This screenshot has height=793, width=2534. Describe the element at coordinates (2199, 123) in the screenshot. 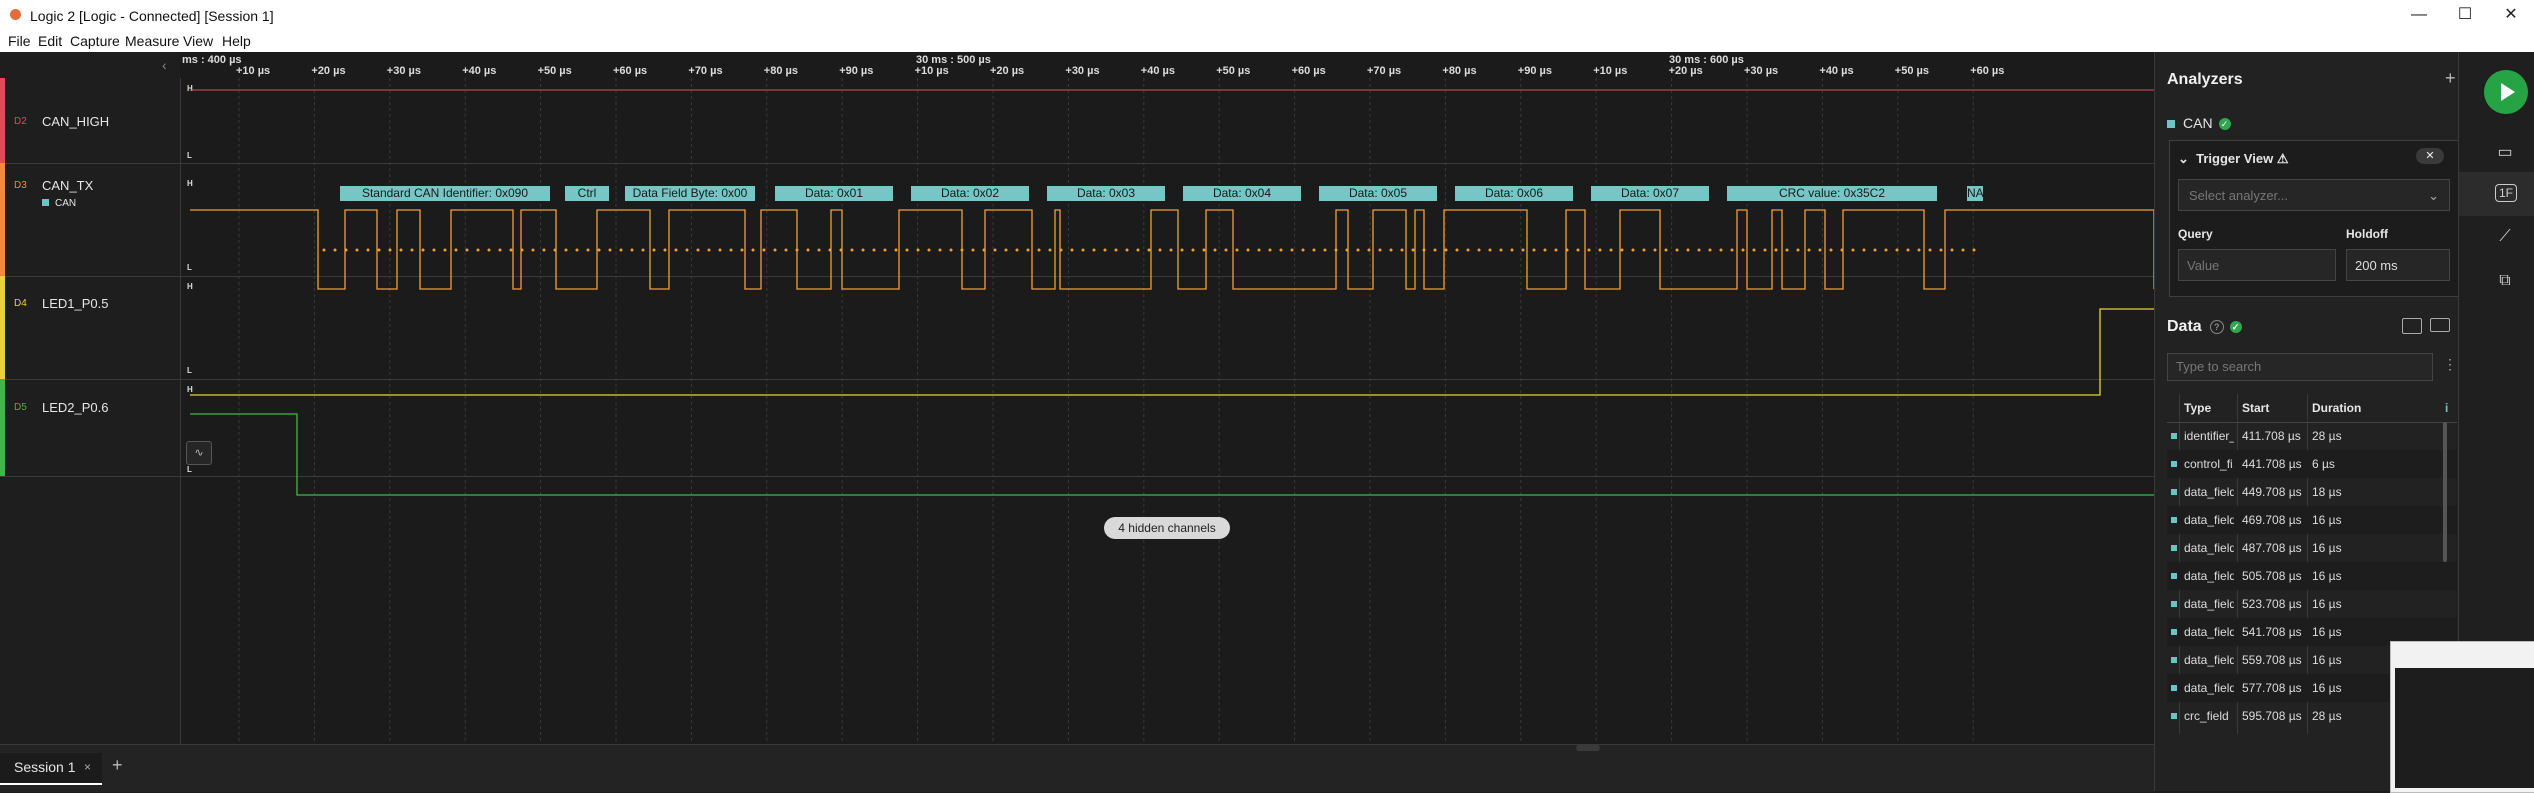

I see `analyzer-item-can: CAN ✓` at that location.